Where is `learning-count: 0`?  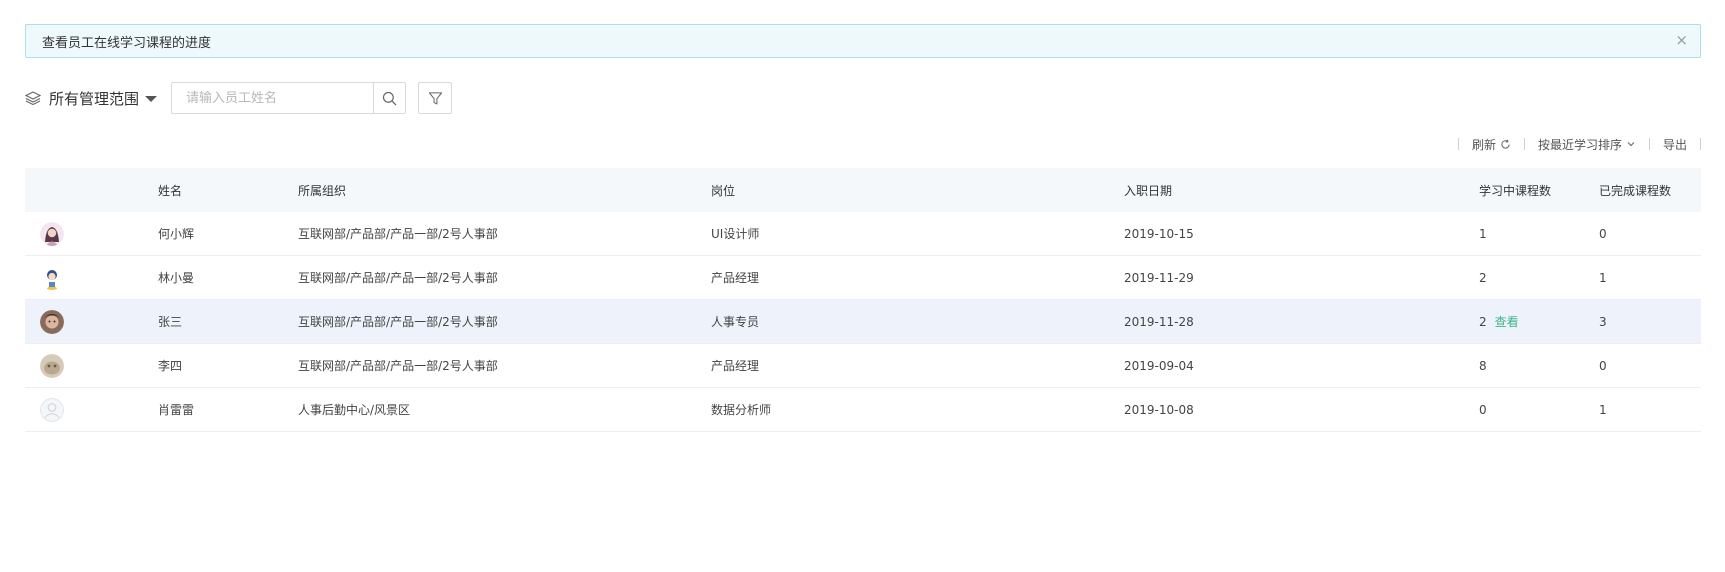 learning-count: 0 is located at coordinates (1483, 409).